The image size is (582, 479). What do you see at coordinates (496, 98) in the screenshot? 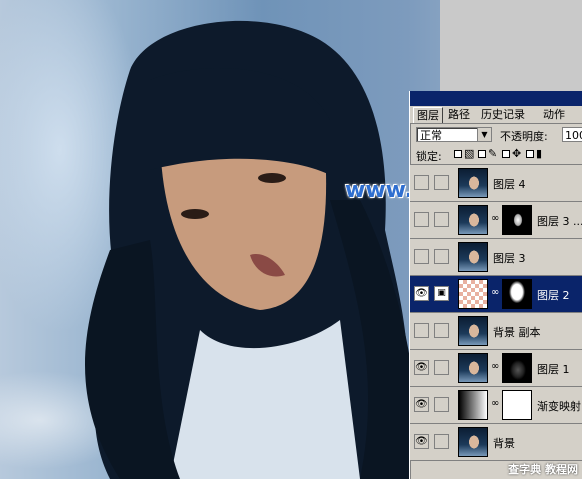
I see `panel-titlebar` at bounding box center [496, 98].